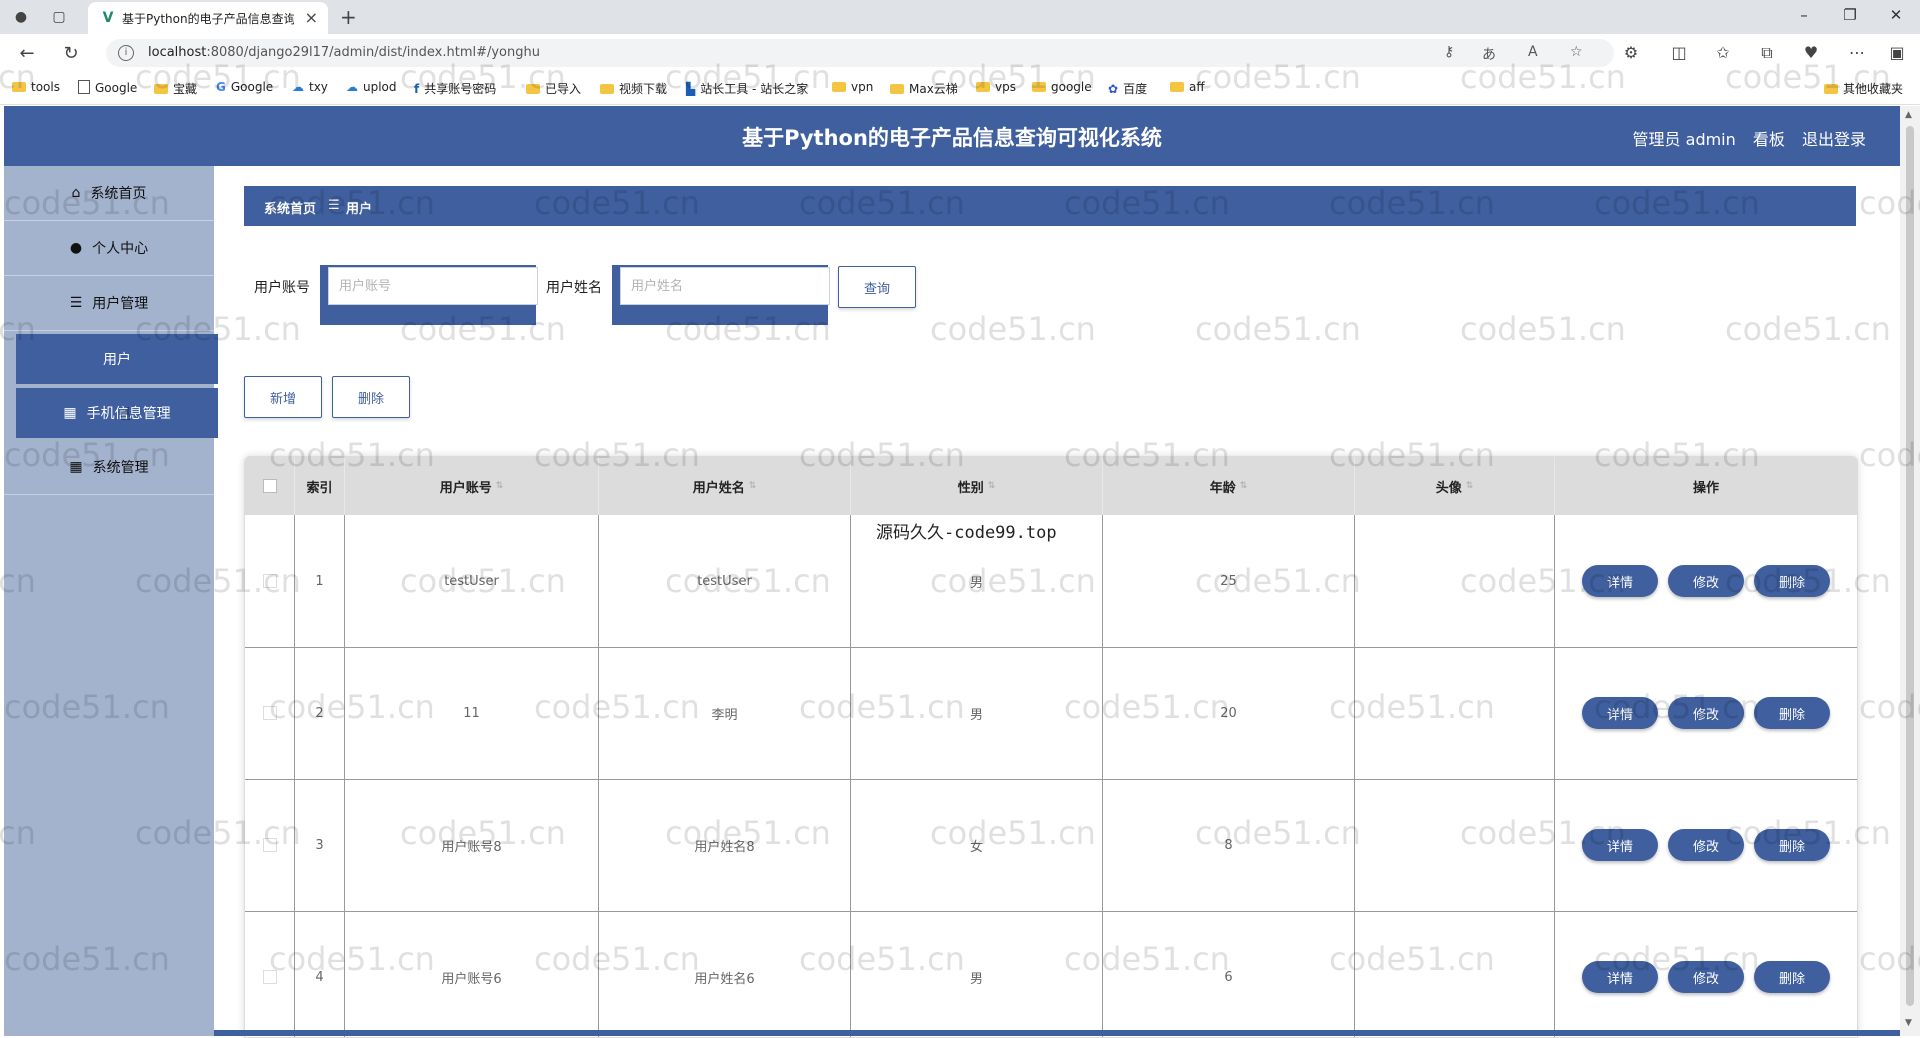  I want to click on extensions-icon: ⚙, so click(1631, 52).